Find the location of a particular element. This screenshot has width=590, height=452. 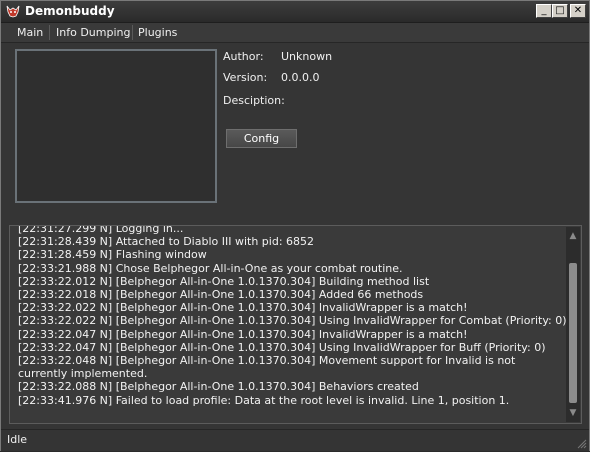

scroll-thumb is located at coordinates (573, 333).